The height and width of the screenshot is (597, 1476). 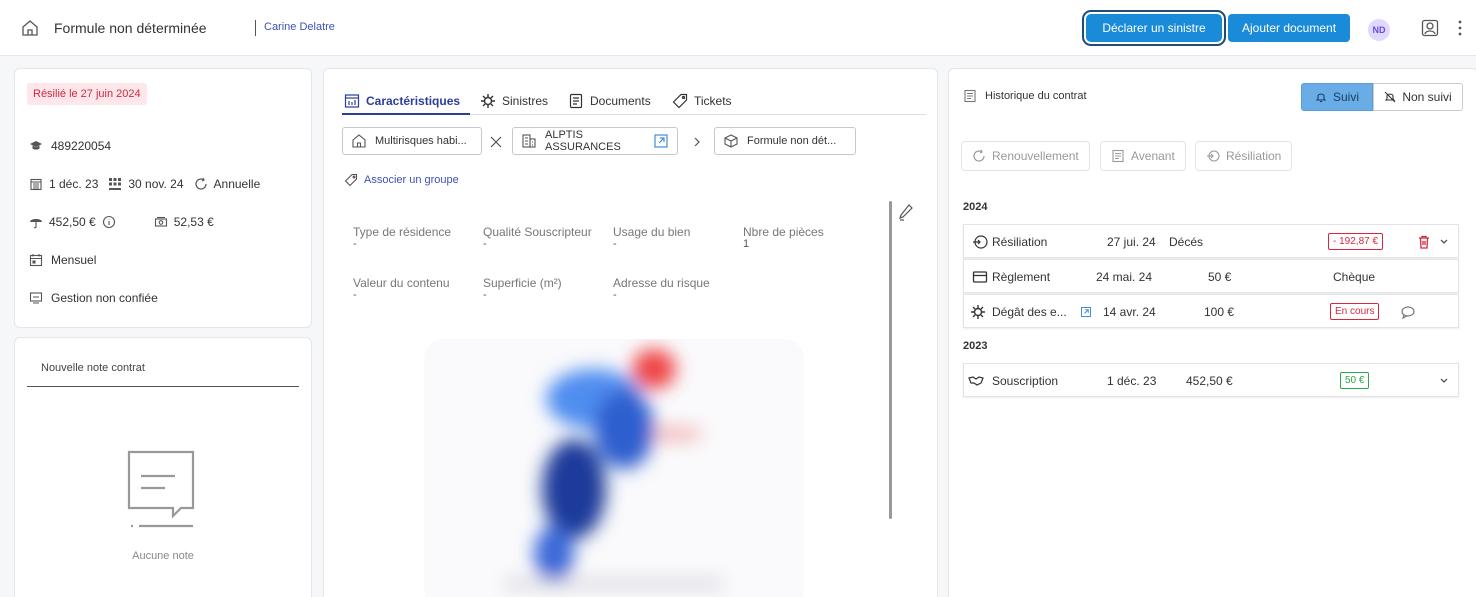 I want to click on avatar: ND, so click(x=1379, y=30).